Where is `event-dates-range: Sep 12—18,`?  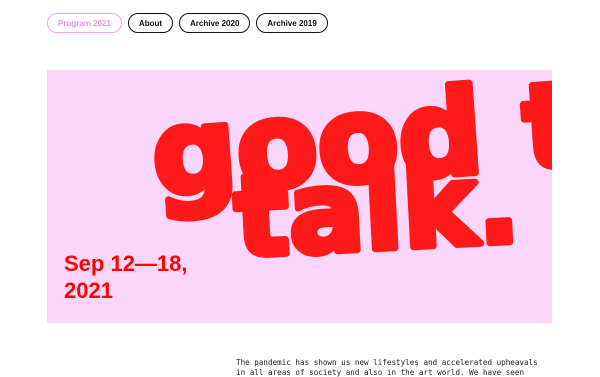 event-dates-range: Sep 12—18, is located at coordinates (126, 263).